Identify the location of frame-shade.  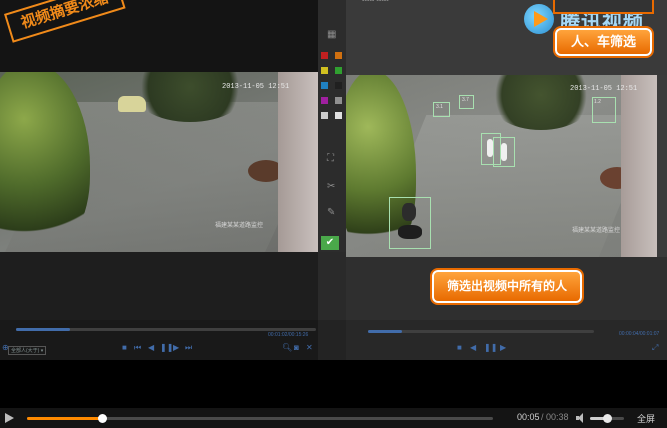
(333, 340).